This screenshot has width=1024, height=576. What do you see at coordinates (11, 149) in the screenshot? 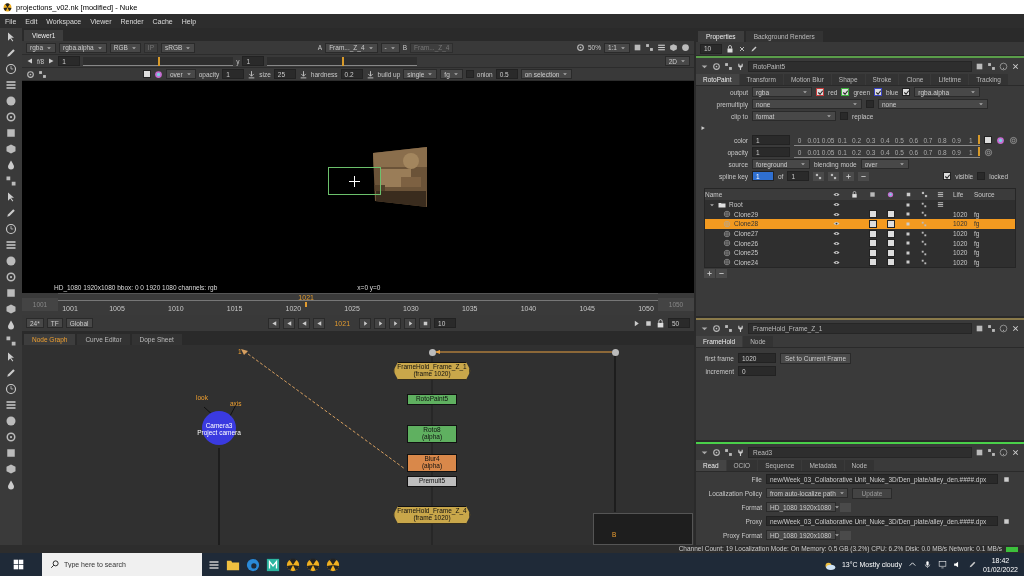
I see `cube-icon` at bounding box center [11, 149].